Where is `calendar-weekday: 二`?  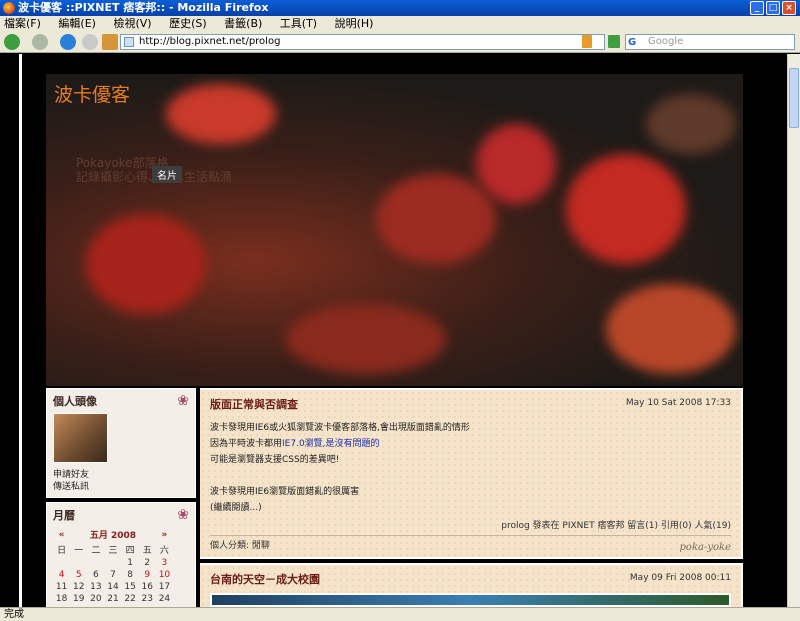
calendar-weekday: 二 is located at coordinates (96, 551).